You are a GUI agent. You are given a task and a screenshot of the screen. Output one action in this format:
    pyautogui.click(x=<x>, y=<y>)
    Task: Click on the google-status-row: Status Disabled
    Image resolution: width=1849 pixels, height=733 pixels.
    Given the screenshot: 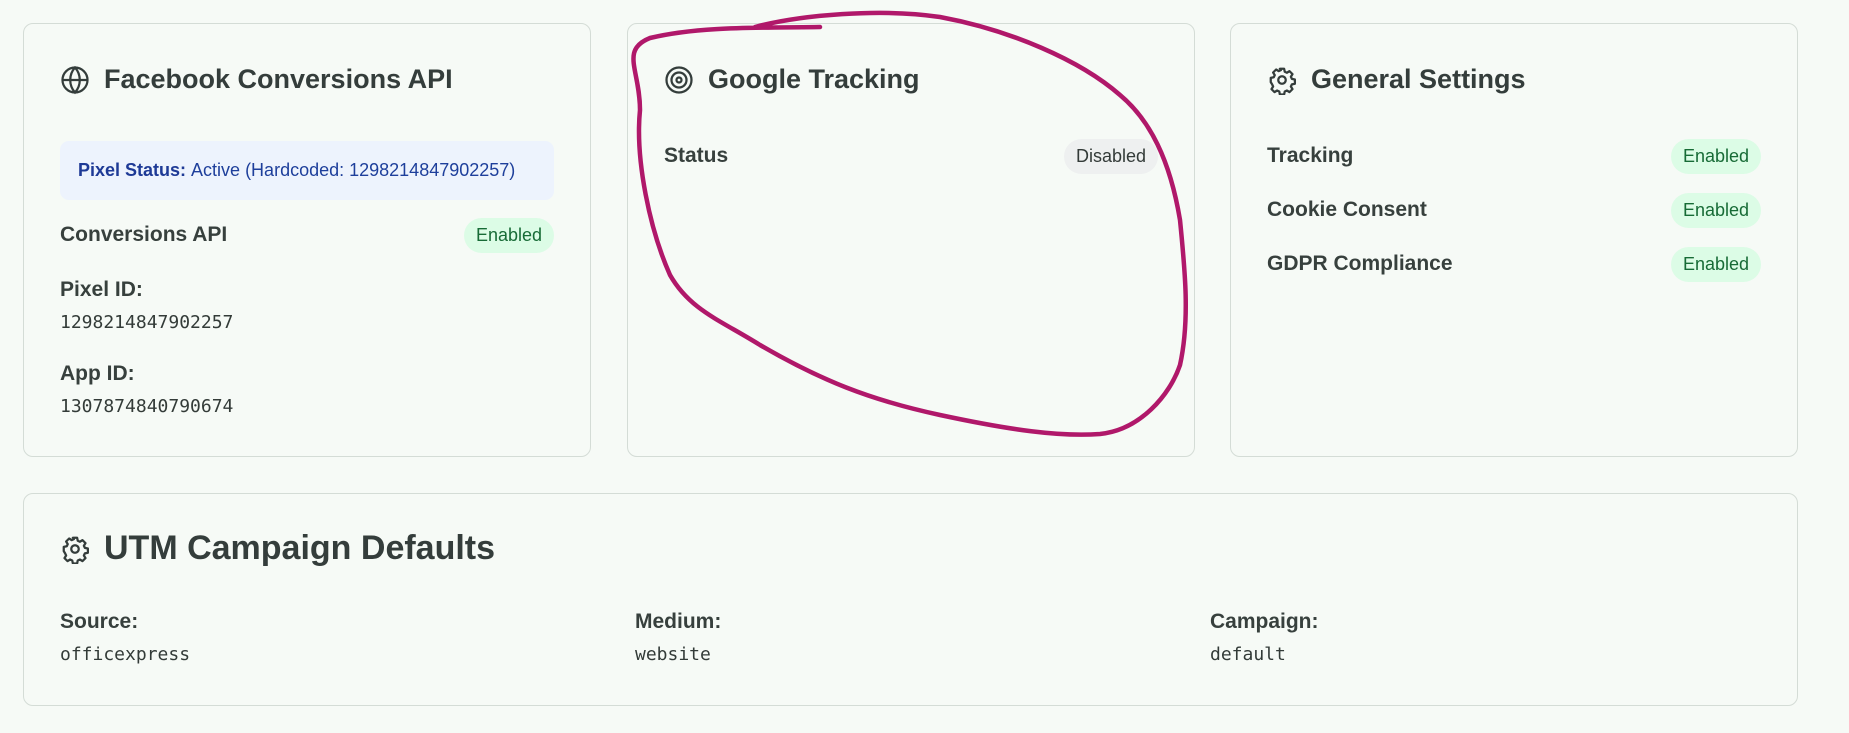 What is the action you would take?
    pyautogui.click(x=911, y=156)
    